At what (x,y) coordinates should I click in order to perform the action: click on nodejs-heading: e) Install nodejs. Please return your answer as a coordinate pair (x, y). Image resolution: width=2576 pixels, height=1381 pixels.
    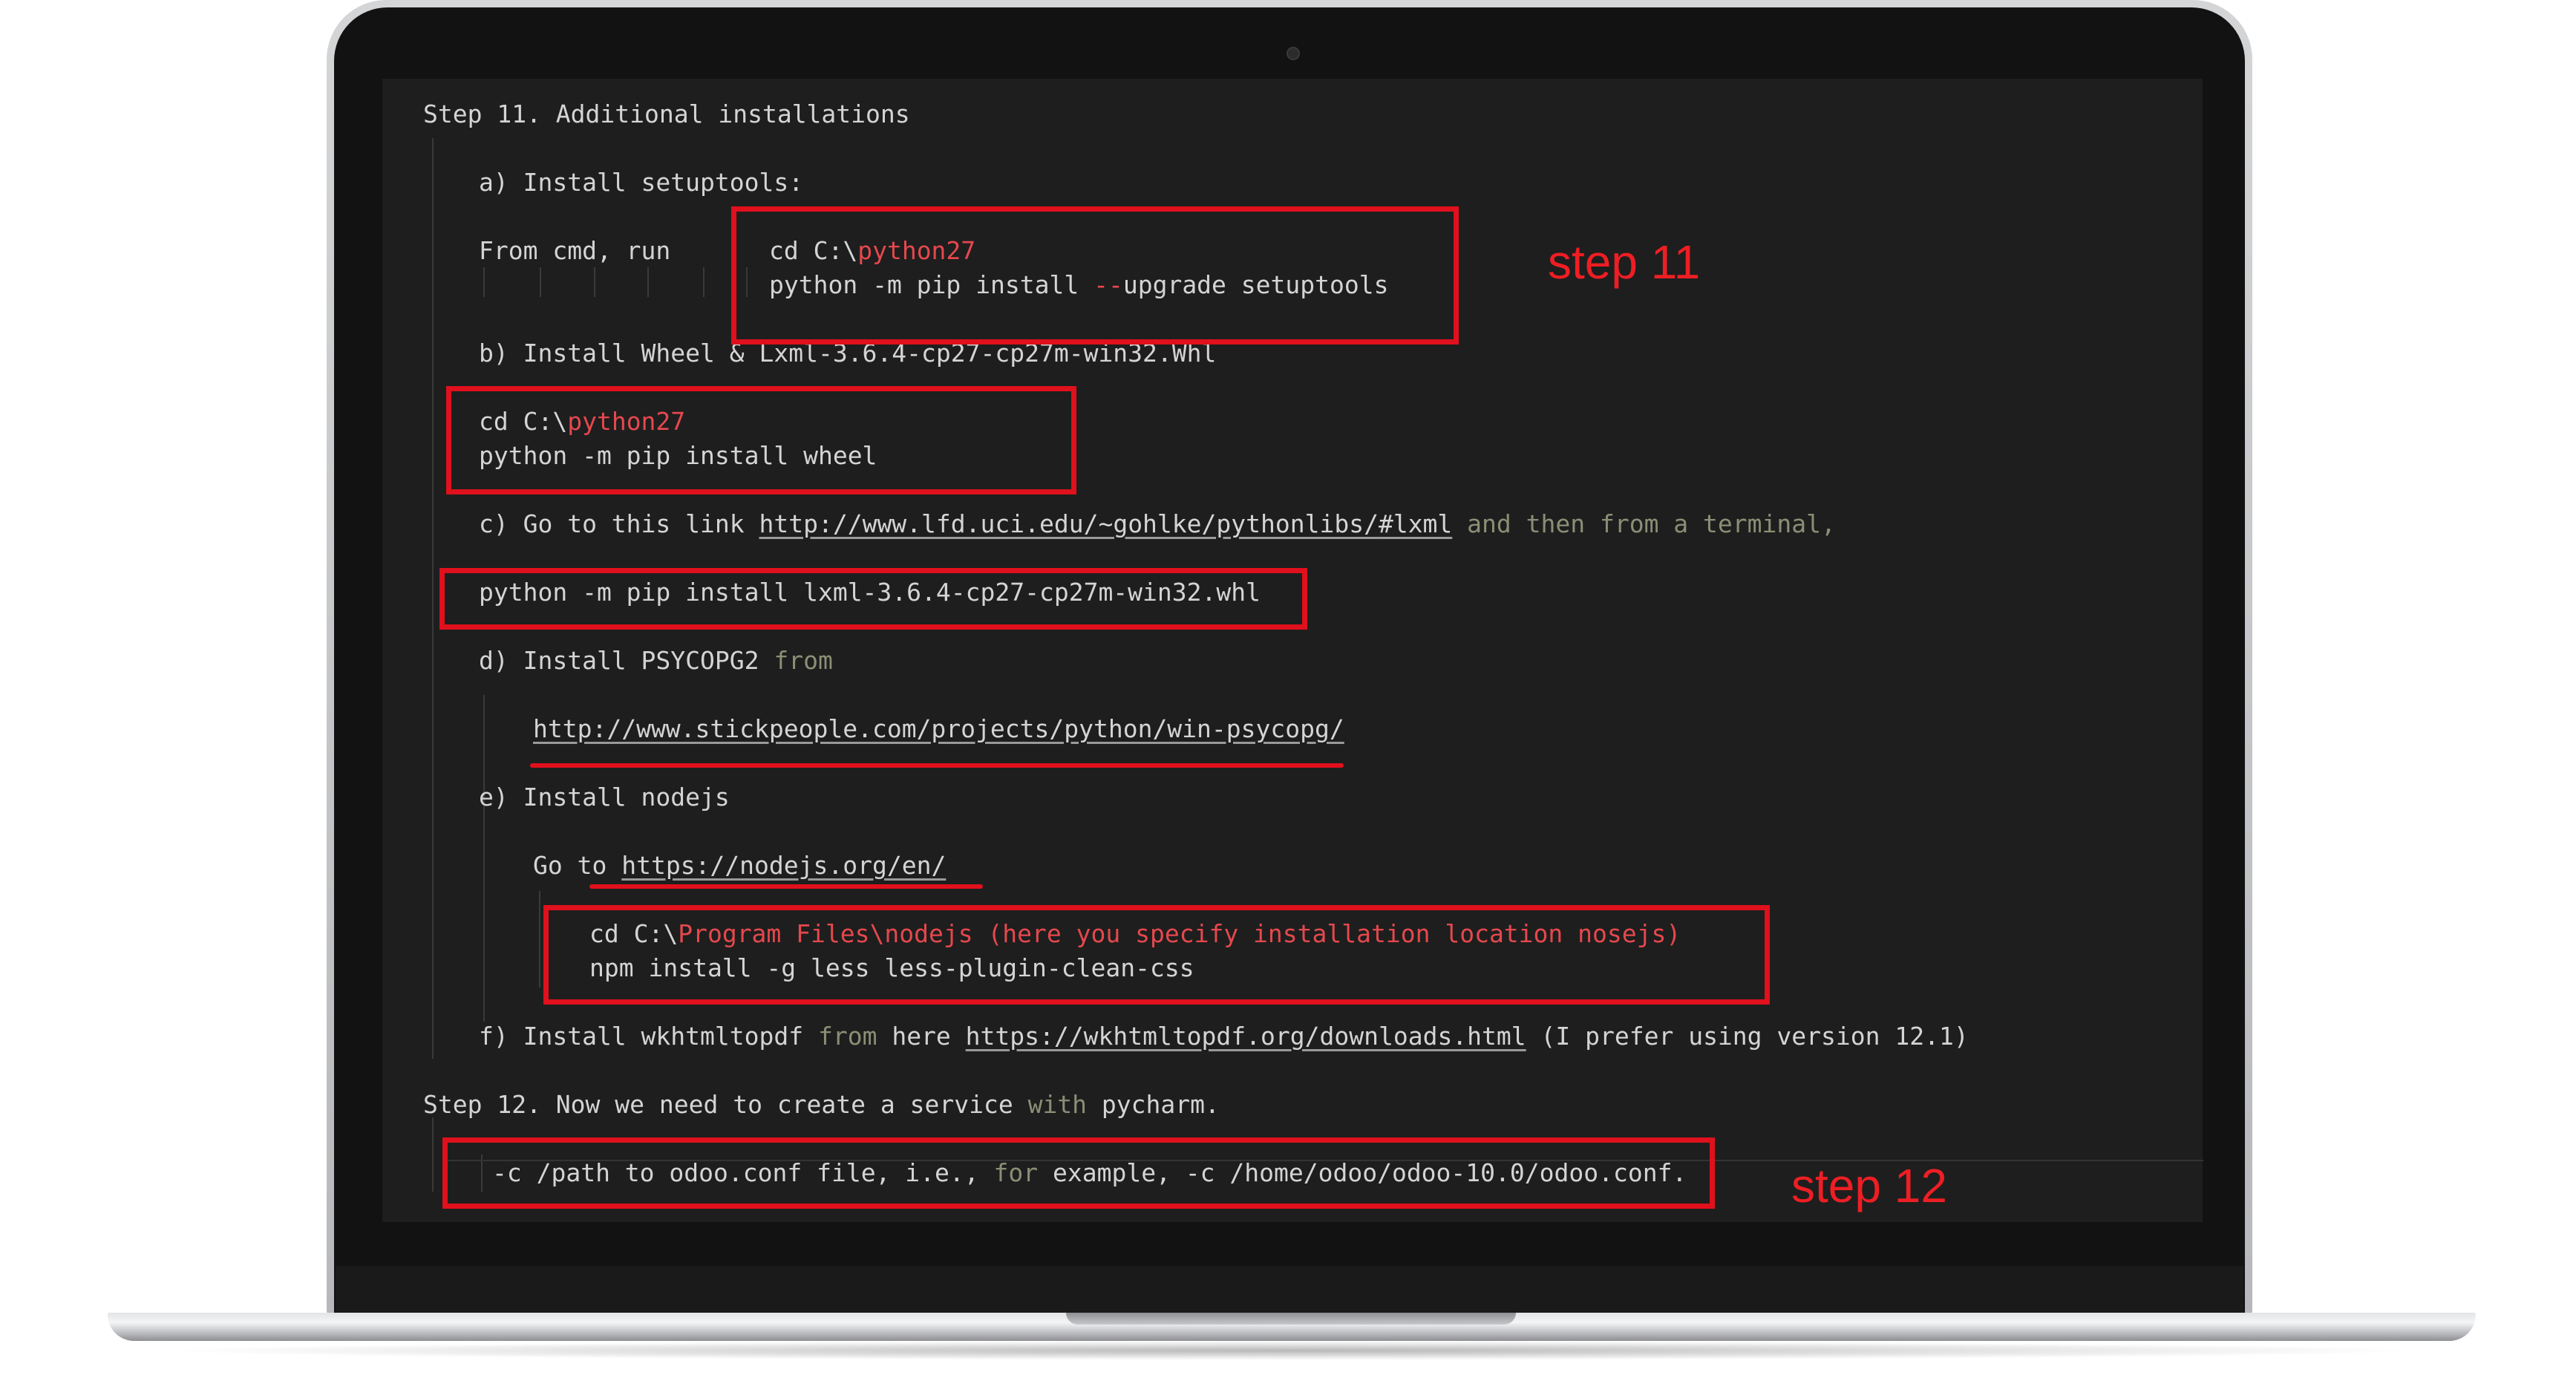
    Looking at the image, I should click on (605, 797).